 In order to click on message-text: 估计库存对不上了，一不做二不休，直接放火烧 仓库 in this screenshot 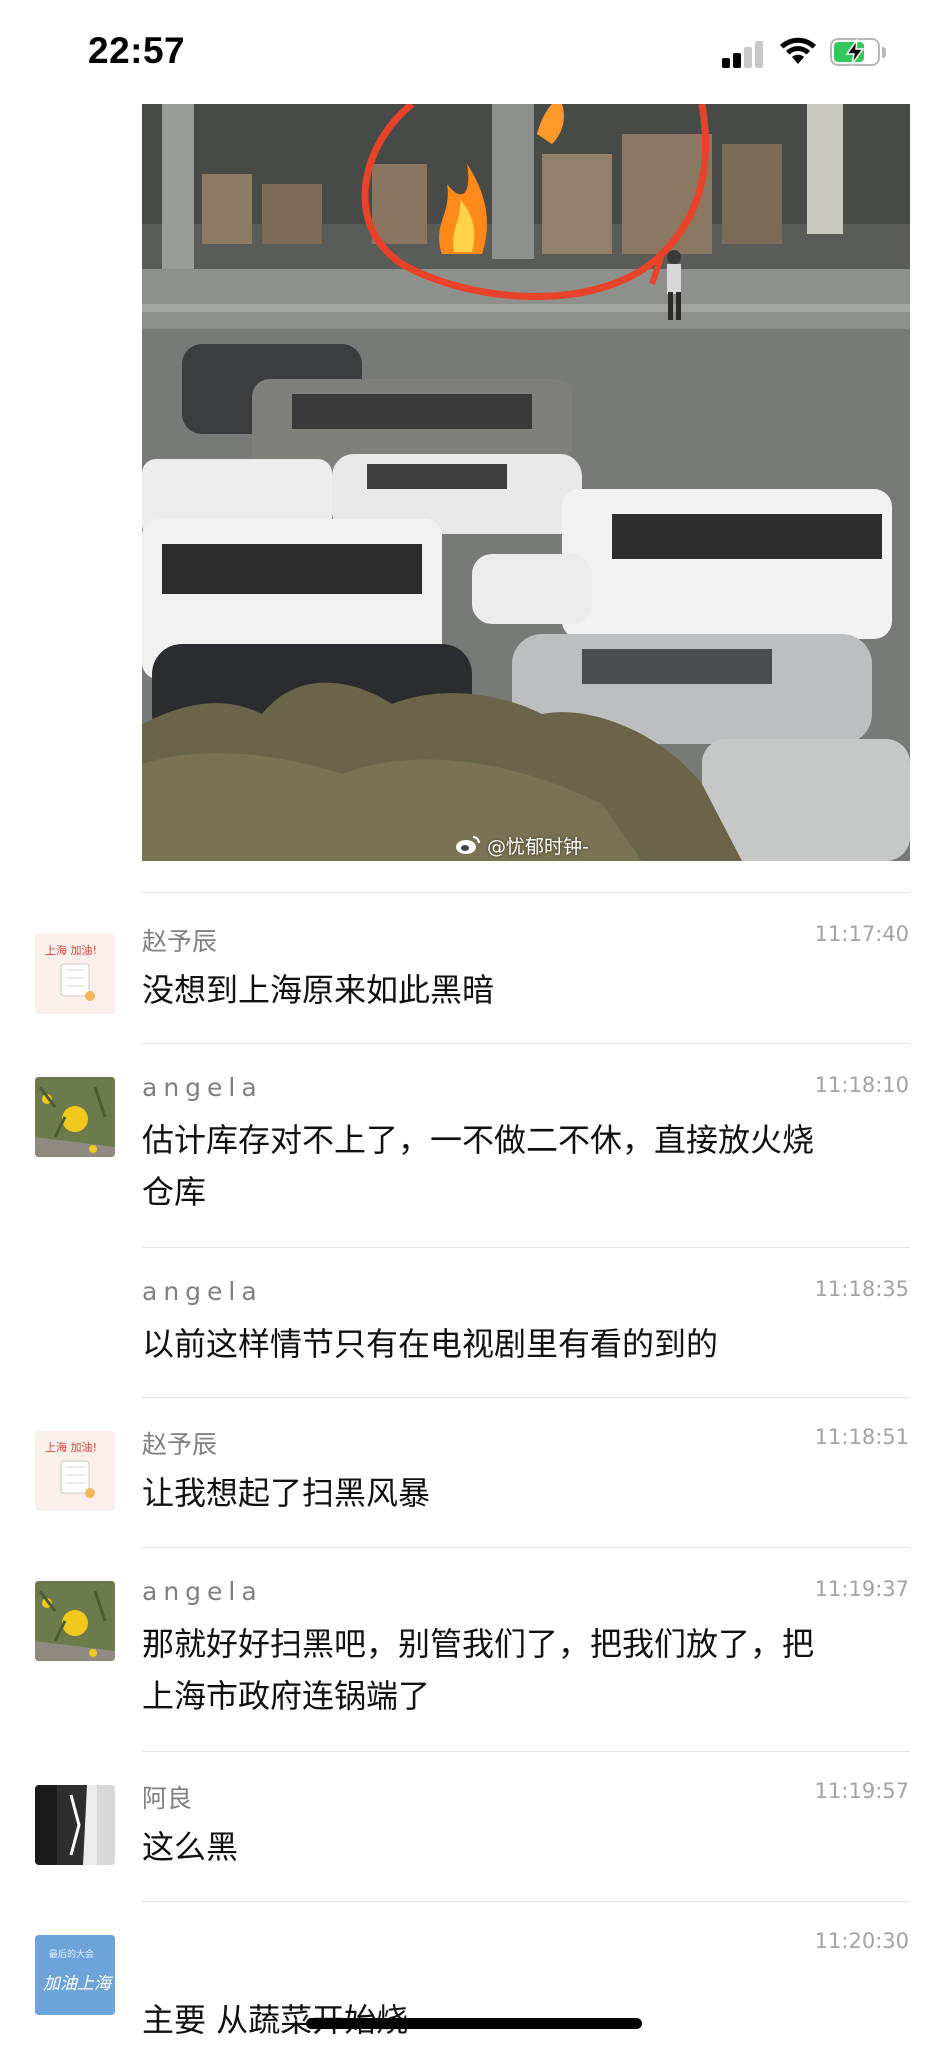, I will do `click(522, 1166)`.